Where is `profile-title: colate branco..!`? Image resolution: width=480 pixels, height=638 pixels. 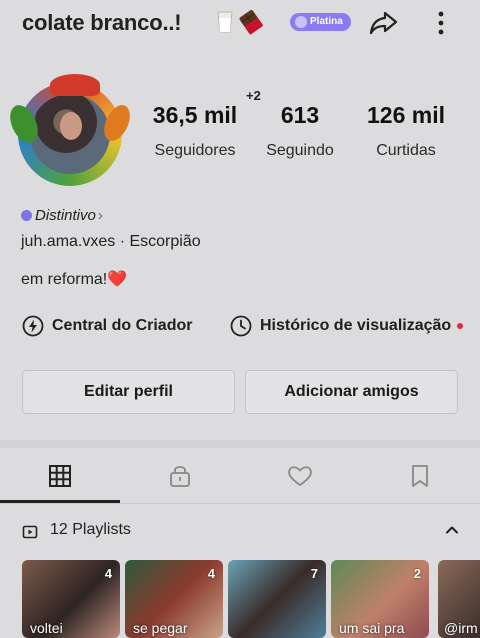
profile-title: colate branco..! is located at coordinates (102, 22).